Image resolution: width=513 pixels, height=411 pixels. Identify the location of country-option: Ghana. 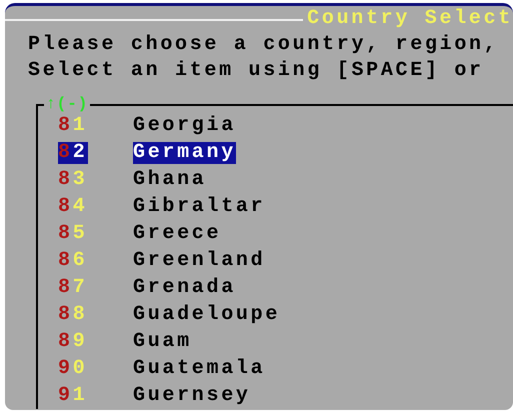
(170, 179).